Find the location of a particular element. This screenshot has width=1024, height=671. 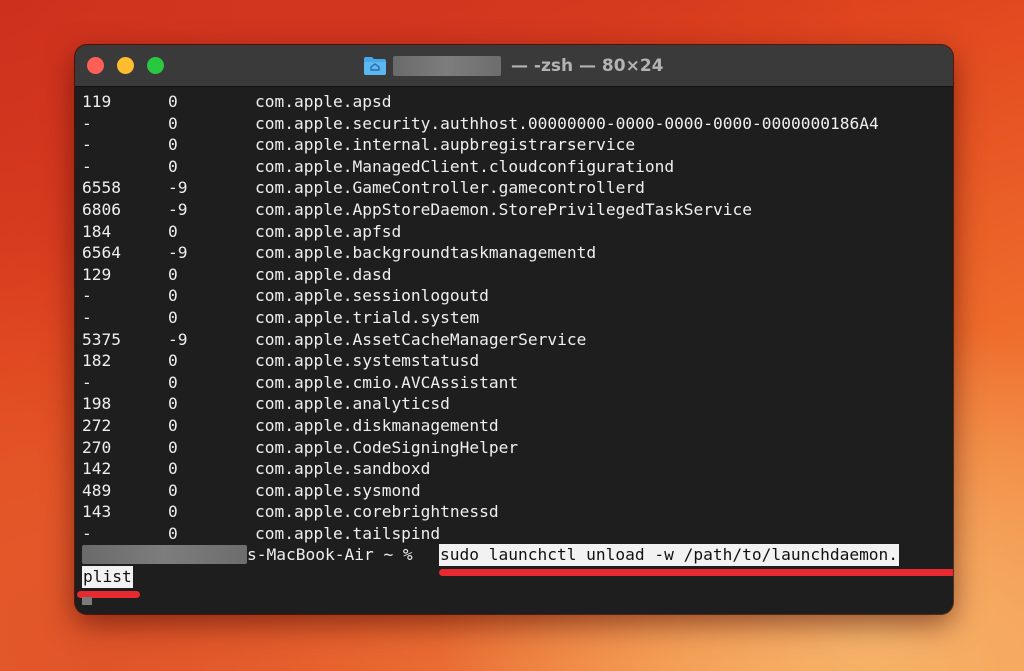

label-cell: com.apple.tailspind is located at coordinates (348, 533).